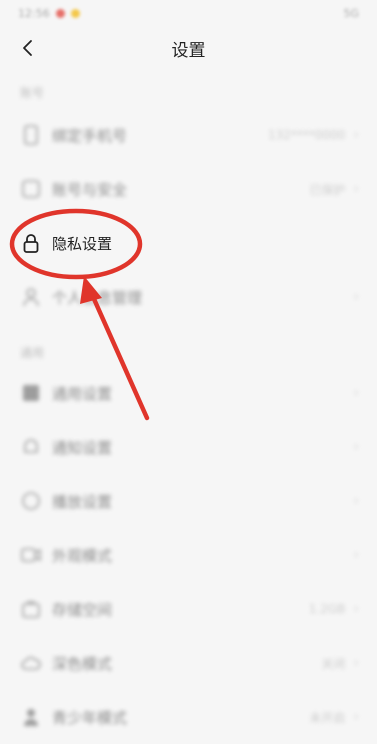  What do you see at coordinates (306, 135) in the screenshot?
I see `settings-row-value: 132****0000` at bounding box center [306, 135].